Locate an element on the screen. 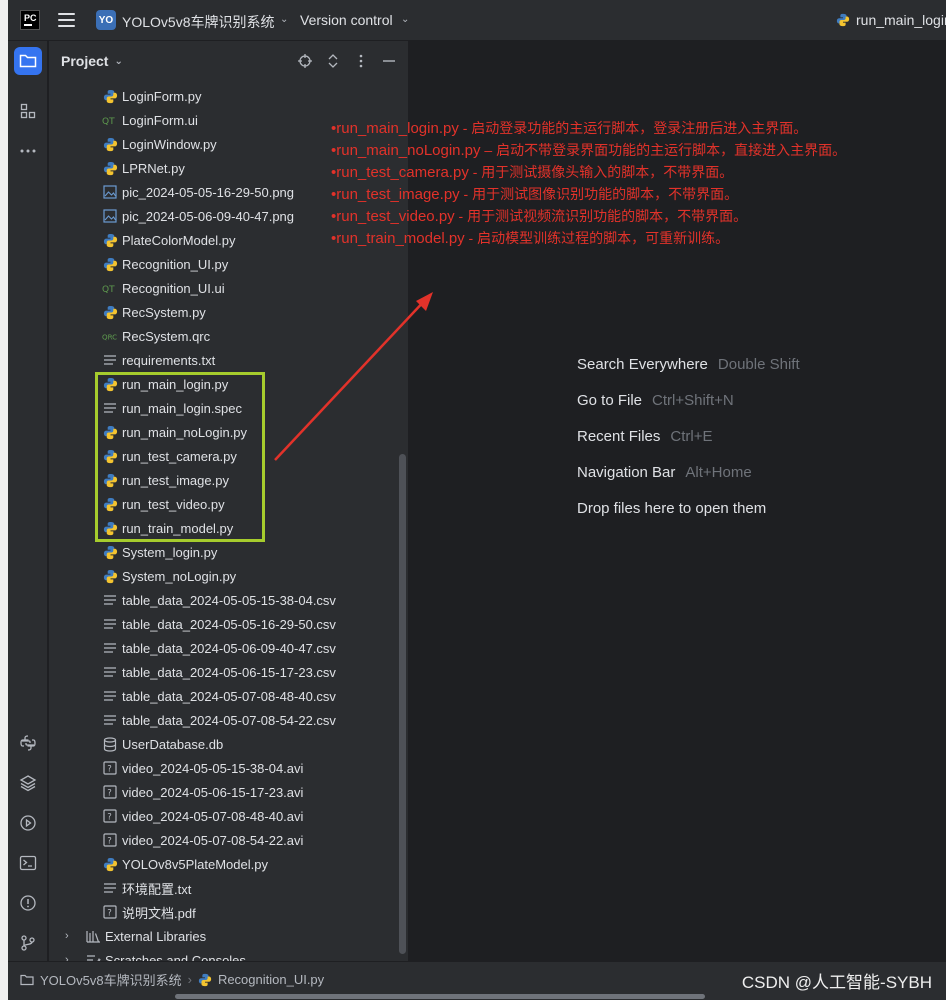  annotation-description: - 用于测试摄像头输入的脚本，不带界面。 is located at coordinates (601, 172).